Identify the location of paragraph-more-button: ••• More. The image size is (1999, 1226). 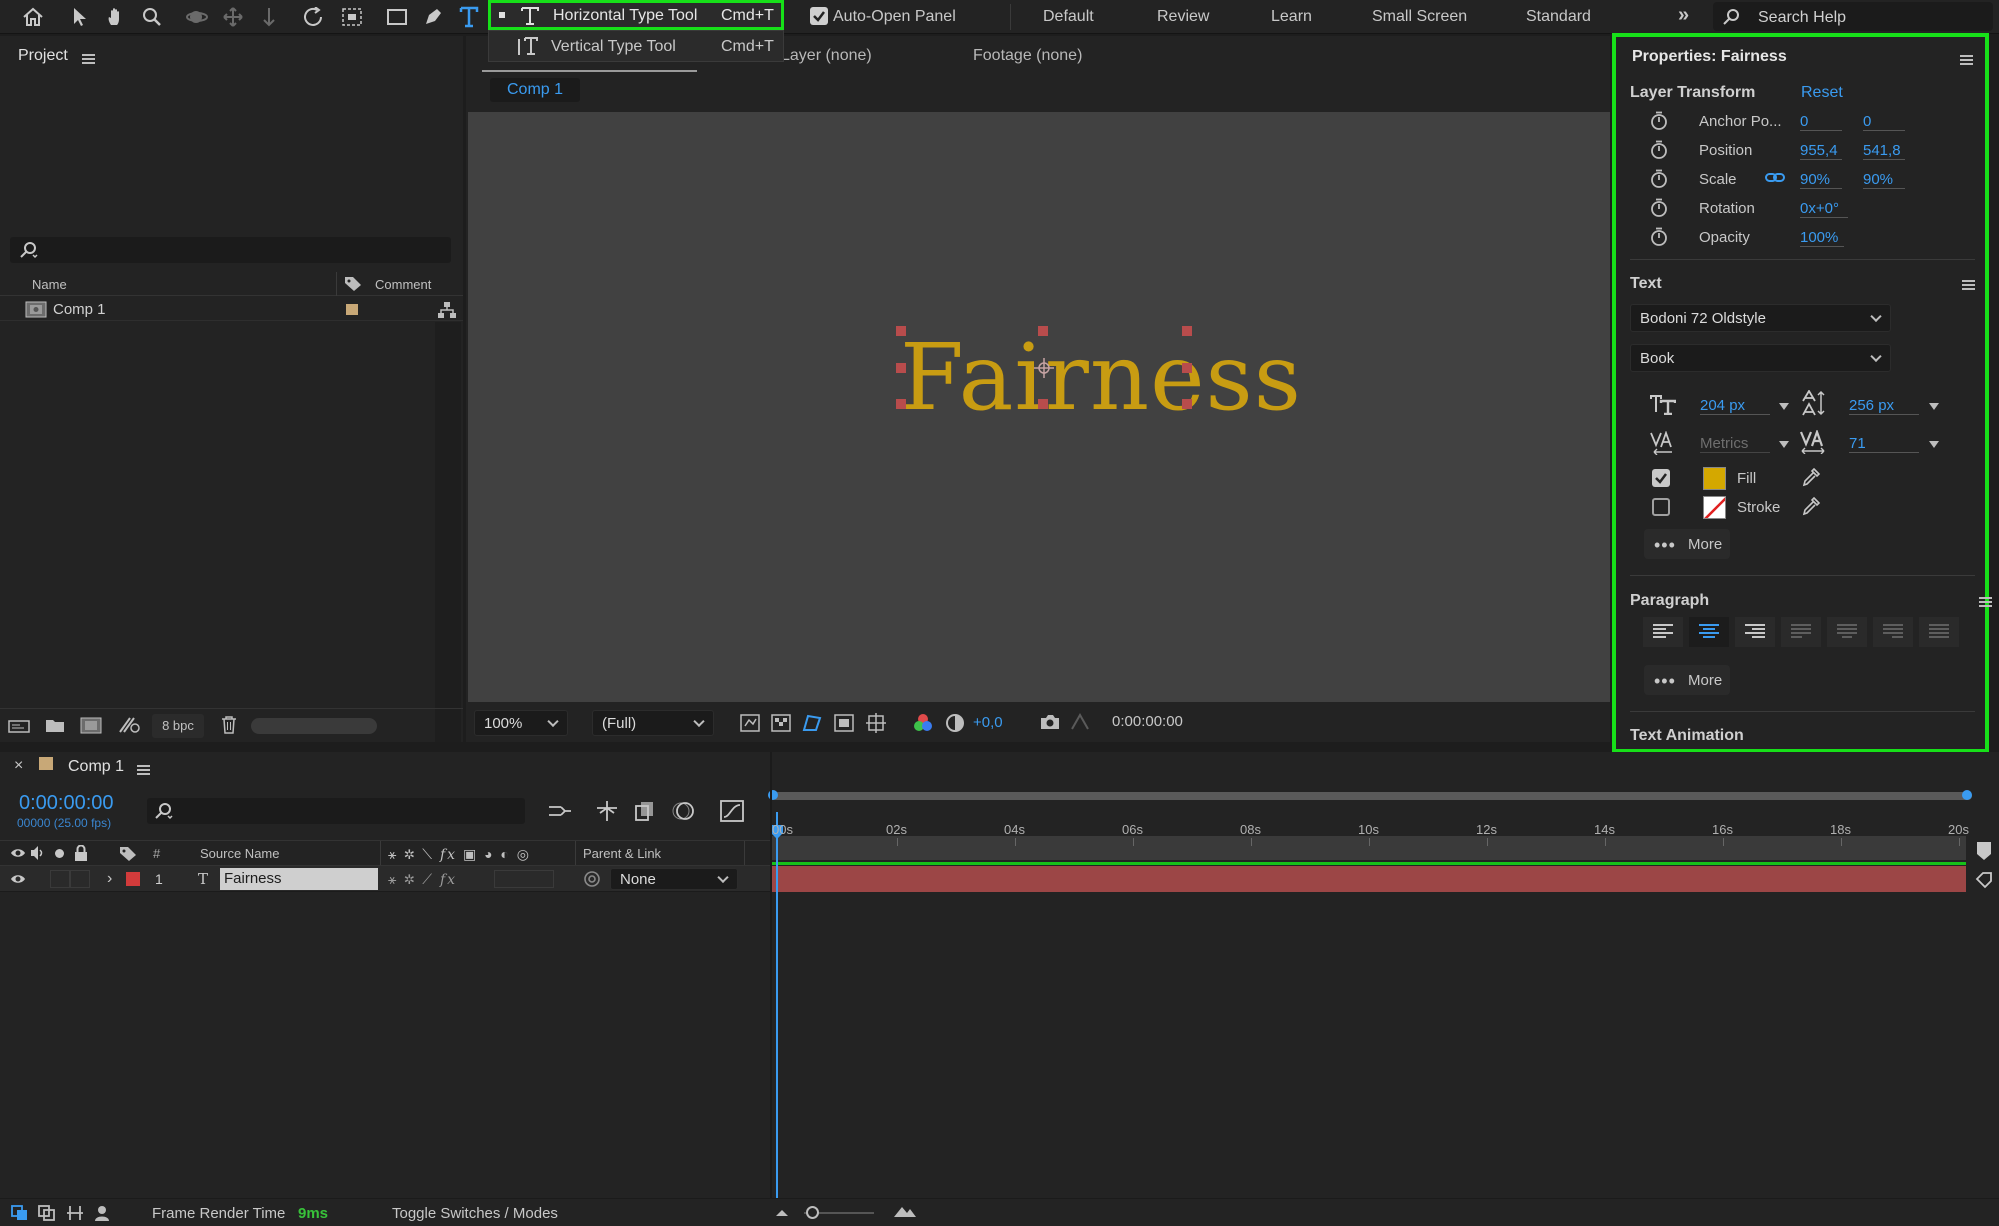
(1687, 680).